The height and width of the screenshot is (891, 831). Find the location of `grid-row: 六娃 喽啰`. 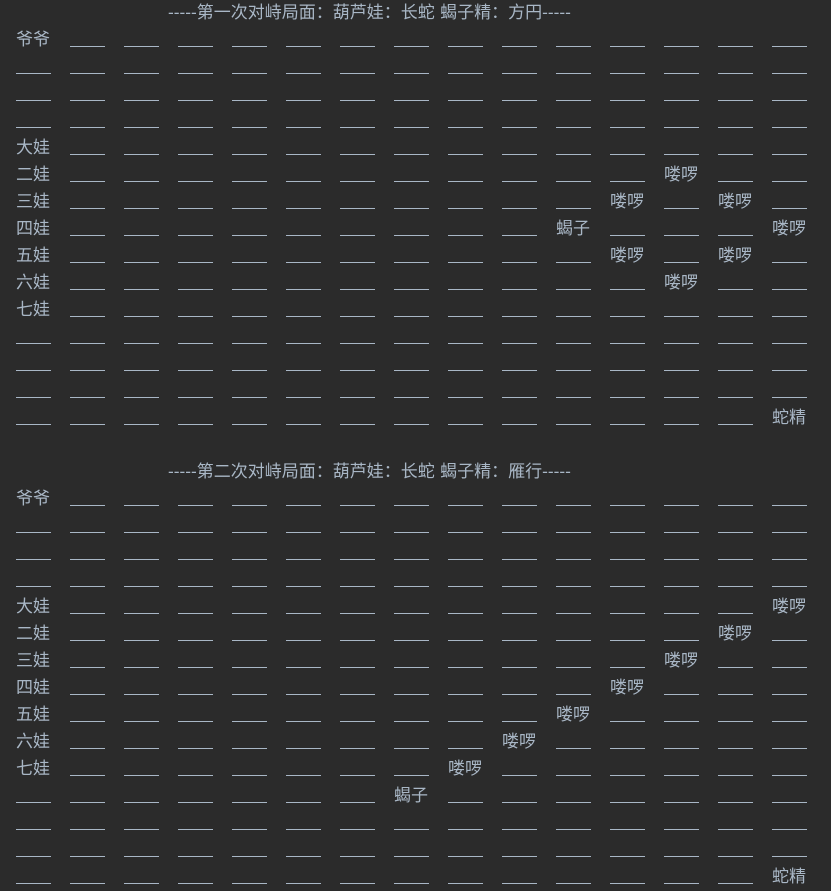

grid-row: 六娃 喽啰 is located at coordinates (415, 742).